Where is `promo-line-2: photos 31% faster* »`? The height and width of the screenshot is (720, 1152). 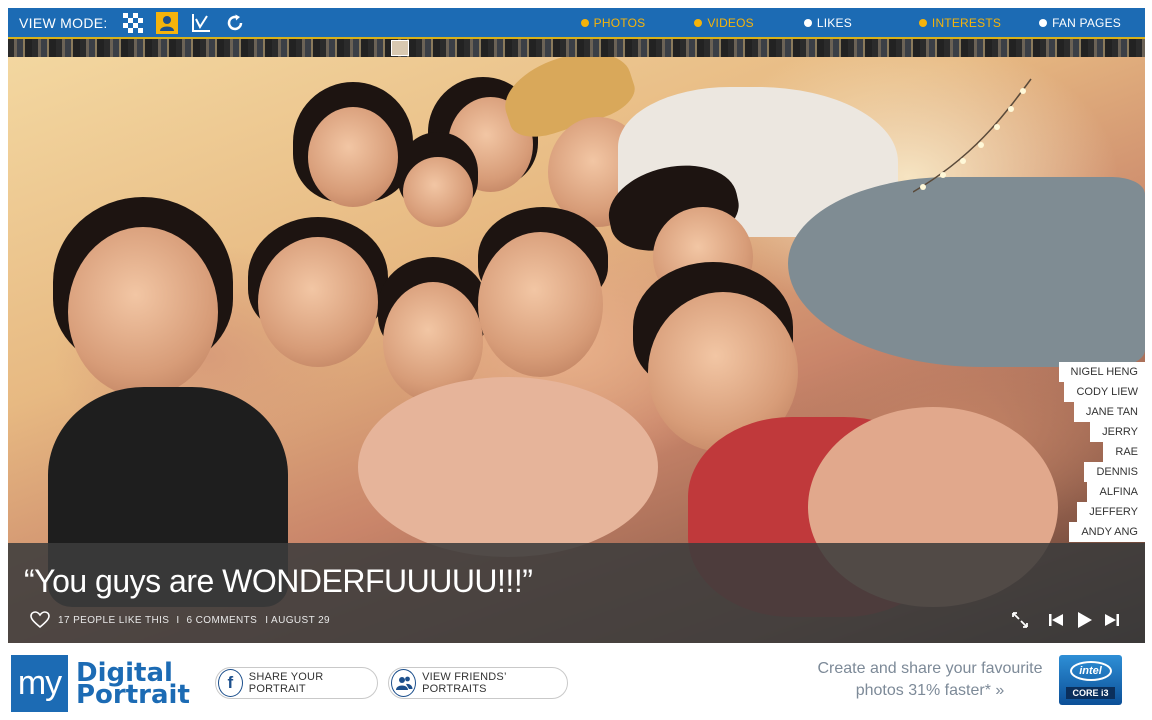 promo-line-2: photos 31% faster* » is located at coordinates (930, 690).